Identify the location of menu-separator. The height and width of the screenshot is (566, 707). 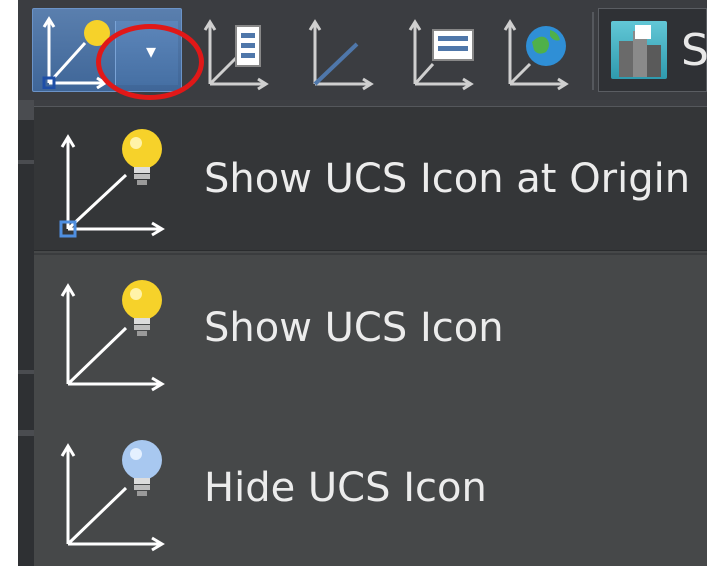
(370, 254).